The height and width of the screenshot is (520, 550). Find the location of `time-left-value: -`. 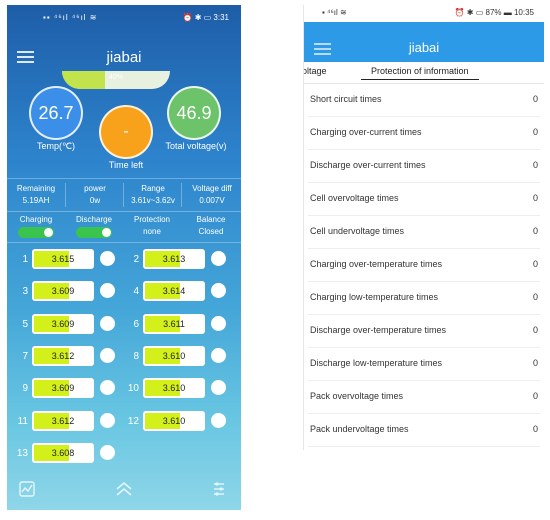

time-left-value: - is located at coordinates (126, 131).